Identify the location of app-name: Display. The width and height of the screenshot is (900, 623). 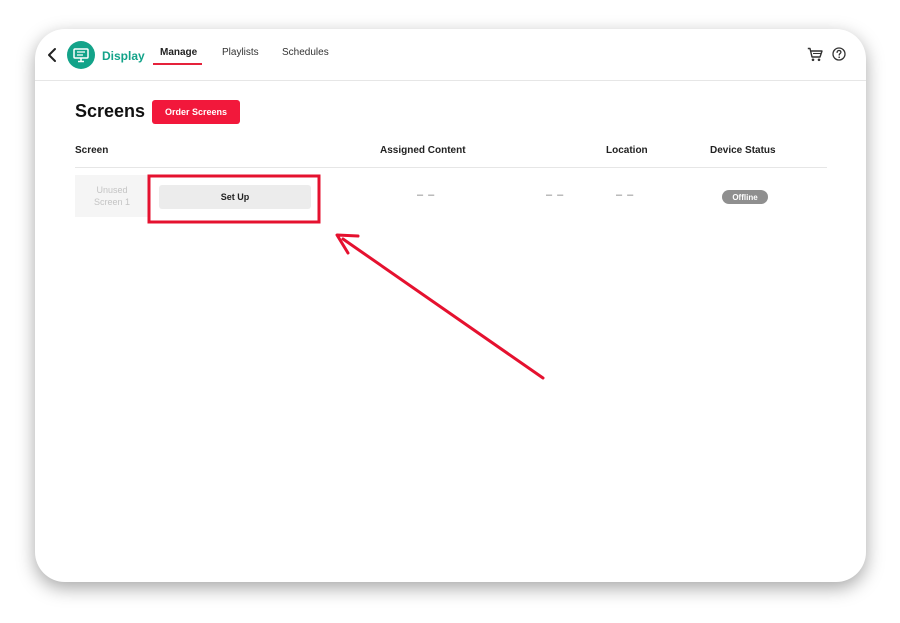
(123, 56).